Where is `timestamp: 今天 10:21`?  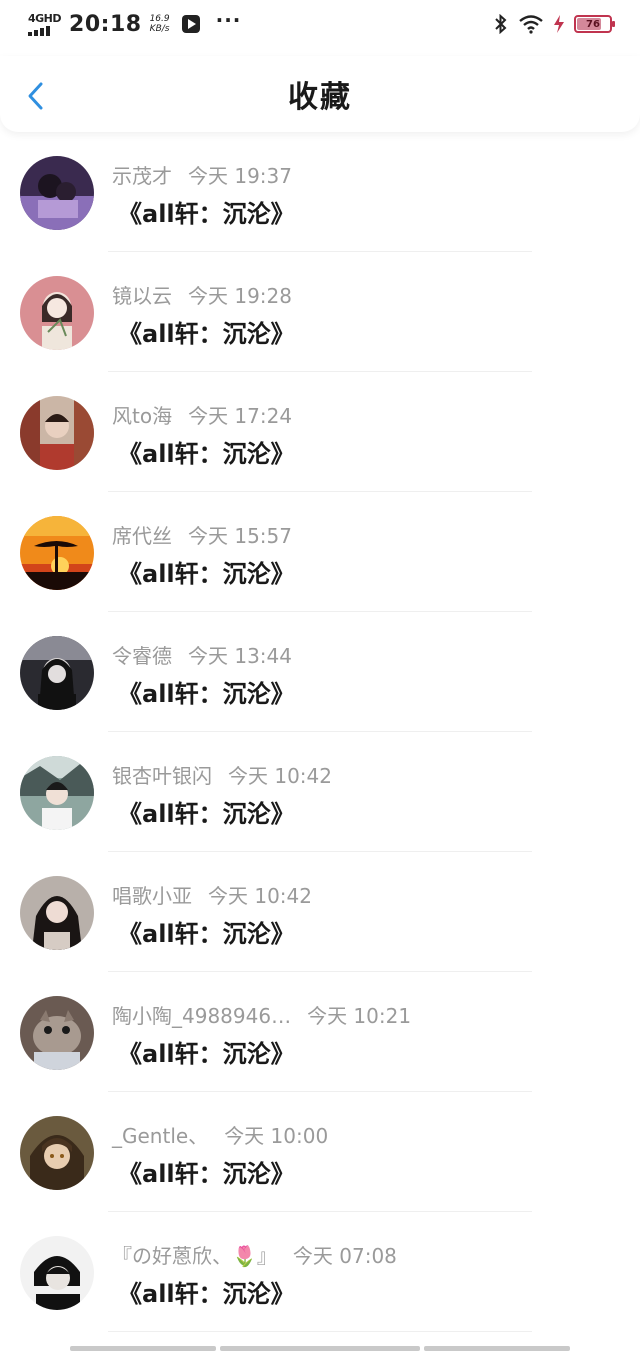
timestamp: 今天 10:21 is located at coordinates (359, 1016).